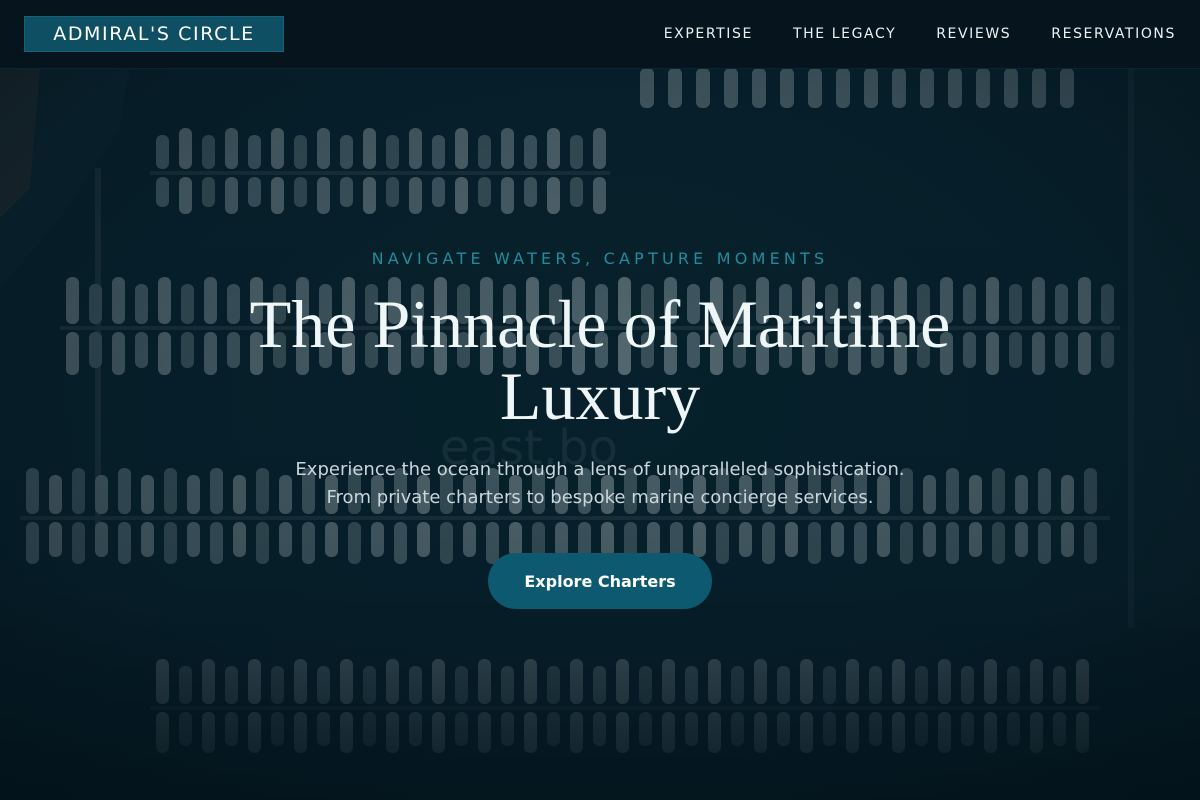 The width and height of the screenshot is (1200, 800). Describe the element at coordinates (600, 258) in the screenshot. I see `hero-tagline: NAVIGATE WATERS, CAPTURE MOMENTS` at that location.